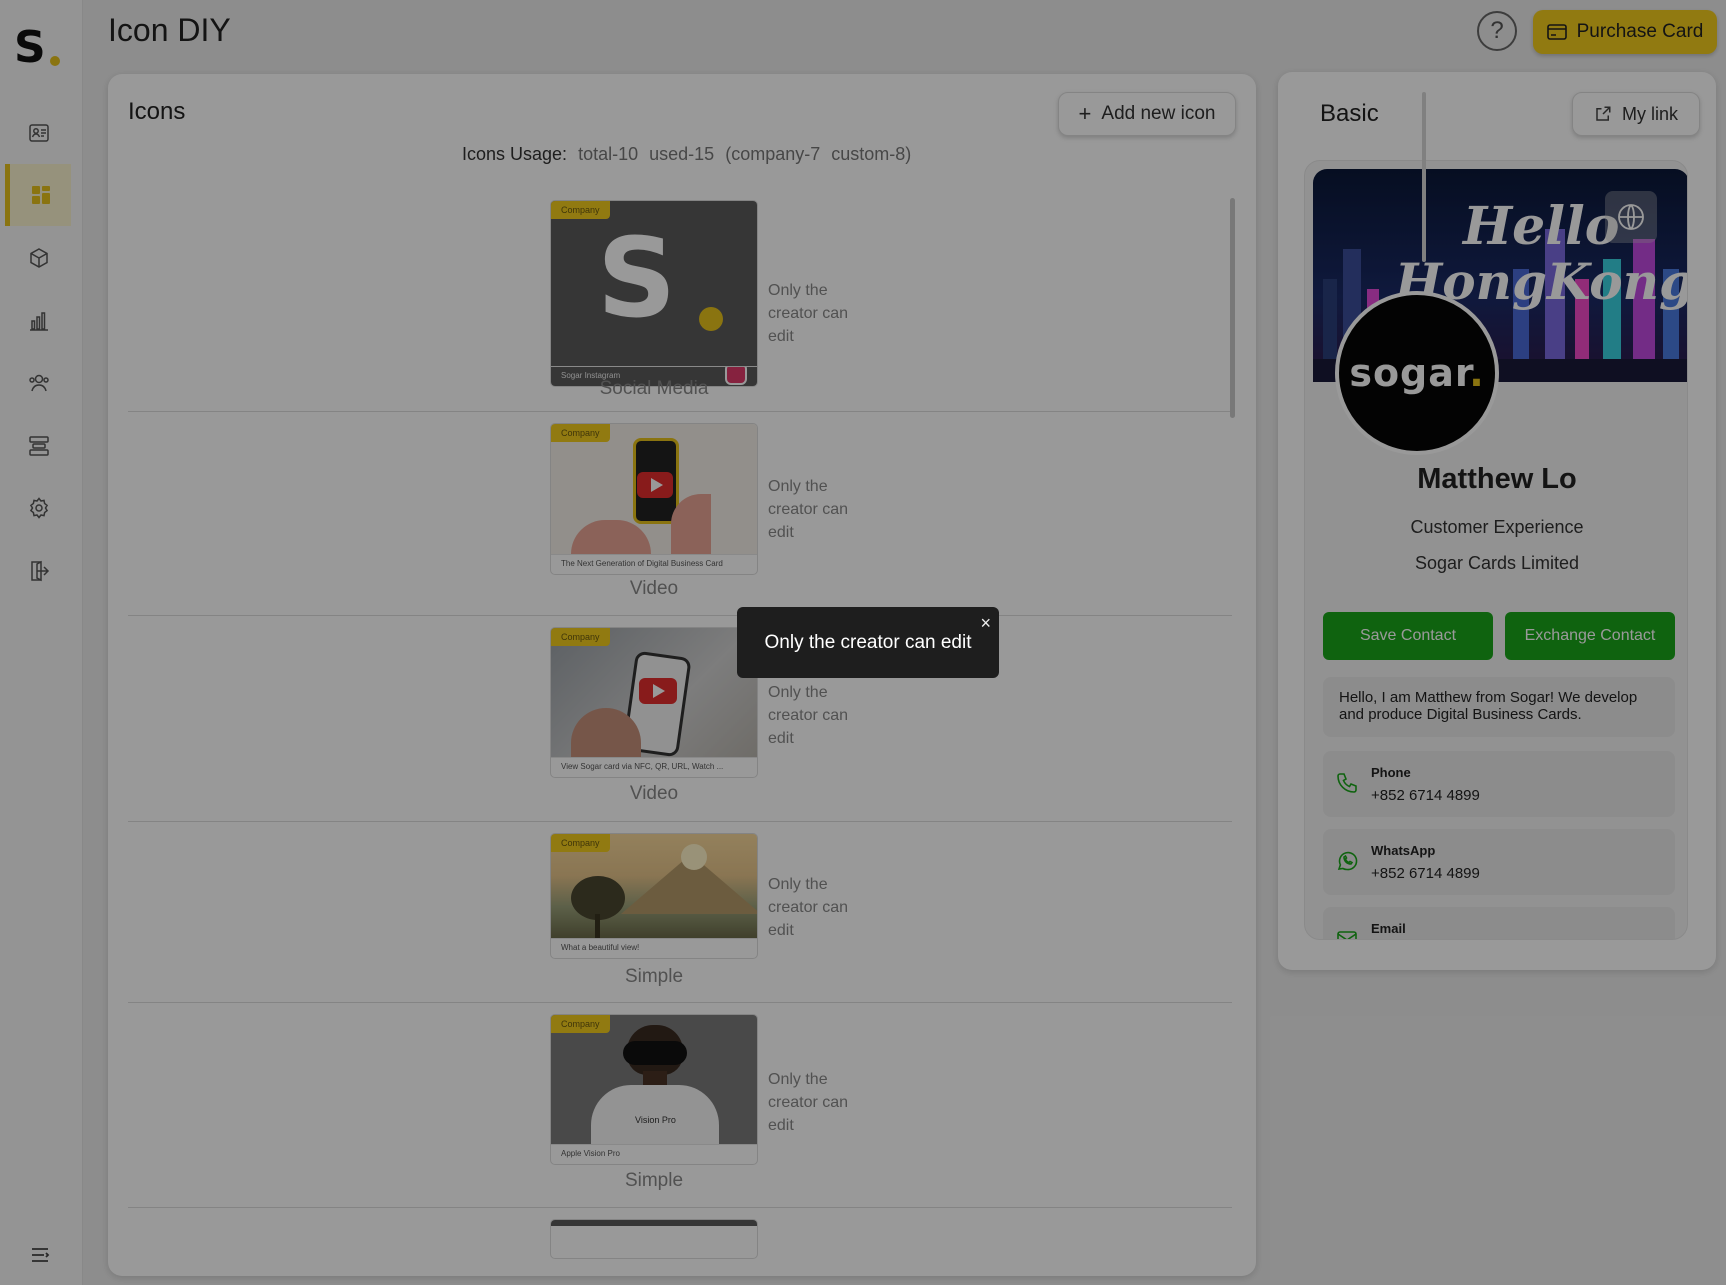 The height and width of the screenshot is (1285, 1726). I want to click on close-icon: ×, so click(985, 623).